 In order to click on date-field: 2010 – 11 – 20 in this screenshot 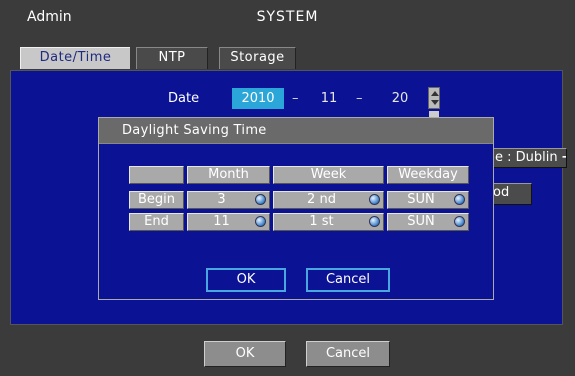, I will do `click(328, 98)`.